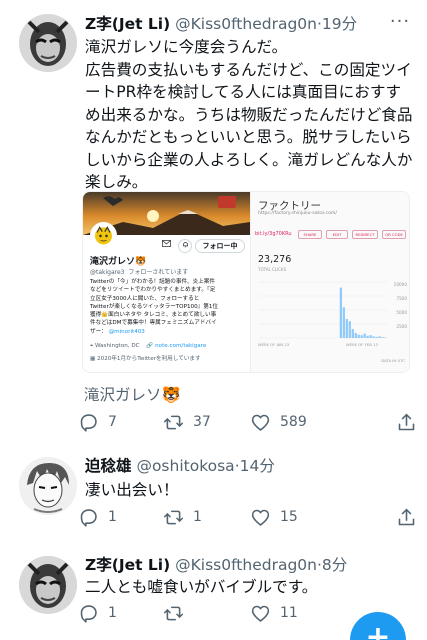  What do you see at coordinates (166, 246) in the screenshot?
I see `mail-icon` at bounding box center [166, 246].